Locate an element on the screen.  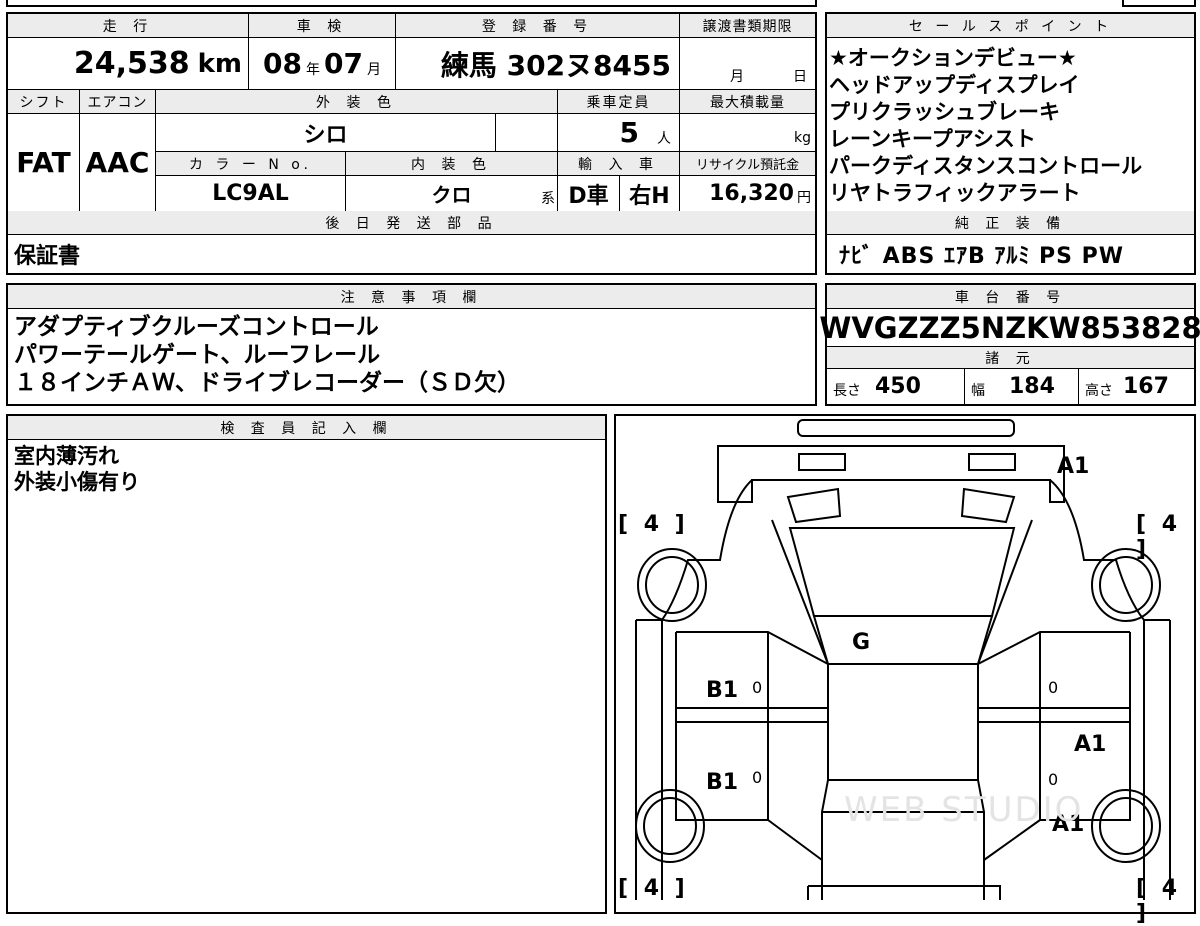
shift-header: シフト is located at coordinates (44, 102).